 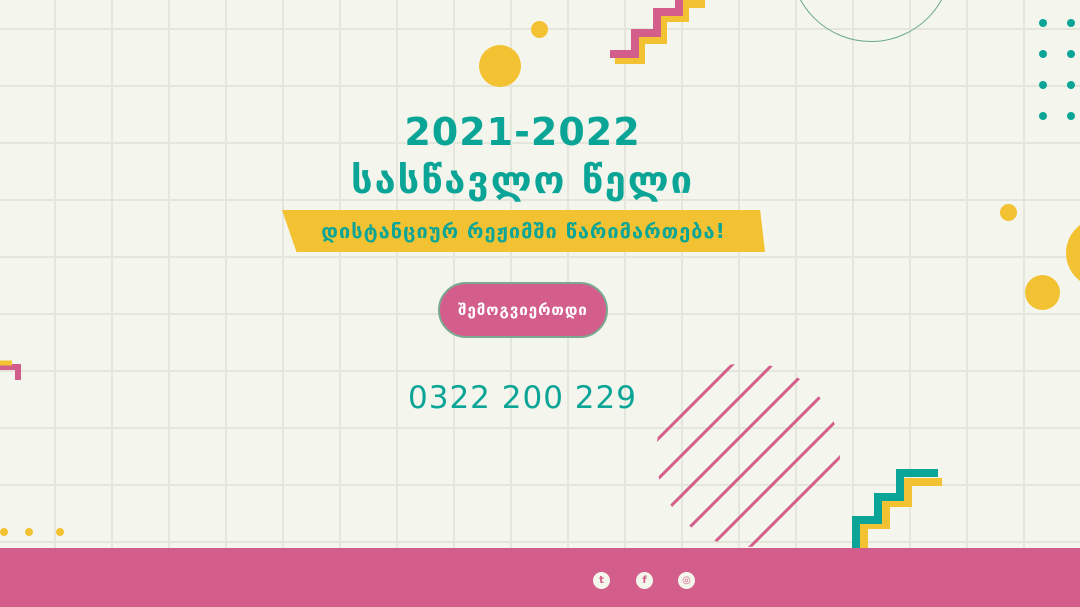 What do you see at coordinates (601, 580) in the screenshot?
I see `twitter-icon: t` at bounding box center [601, 580].